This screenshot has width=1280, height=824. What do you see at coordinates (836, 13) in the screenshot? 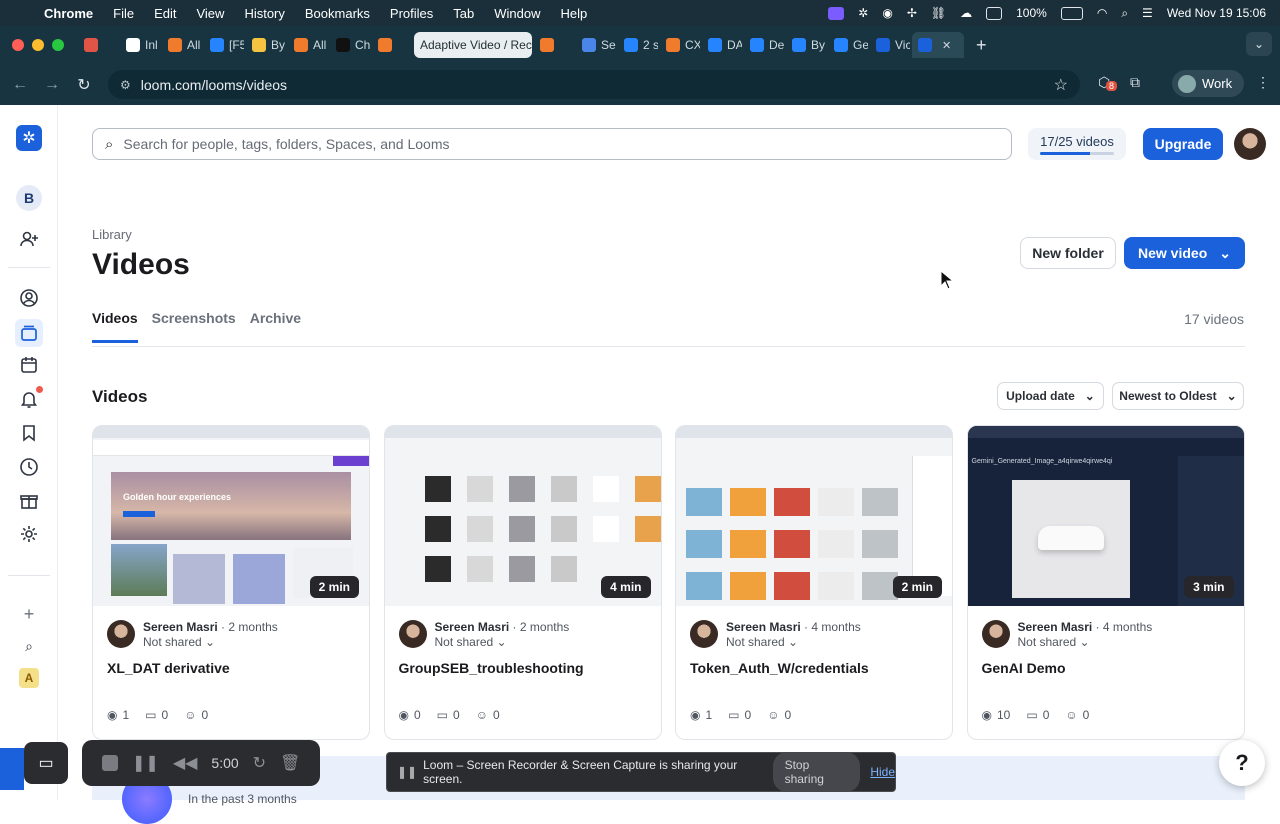
I see `screen-share-icon` at bounding box center [836, 13].